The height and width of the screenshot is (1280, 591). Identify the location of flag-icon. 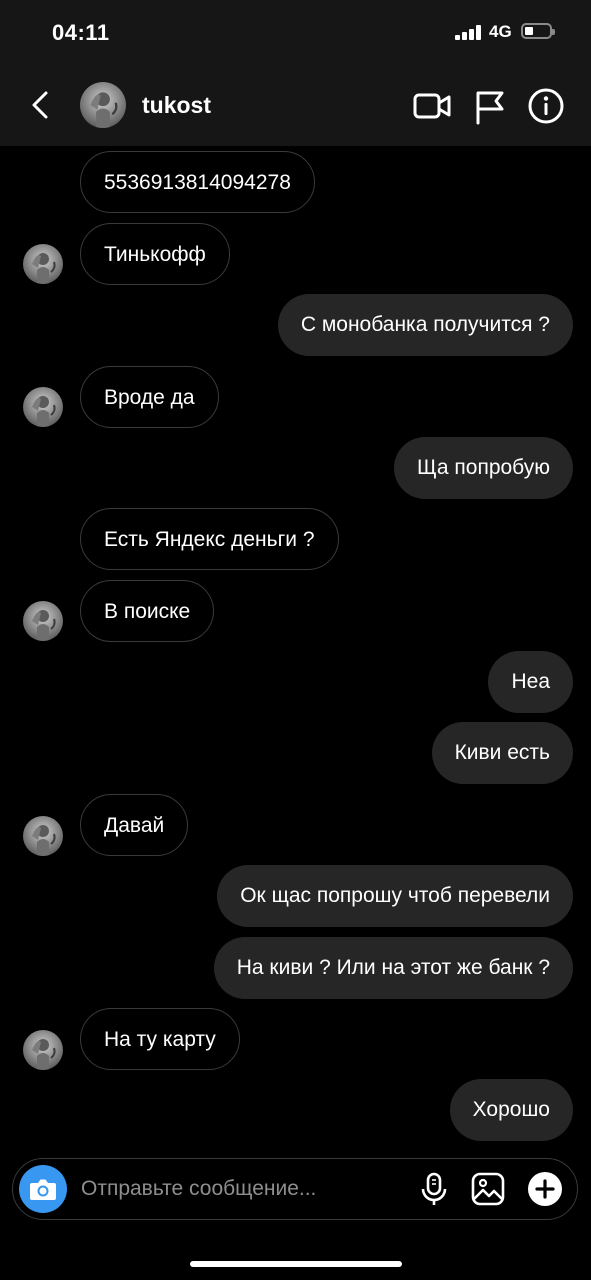
(490, 106).